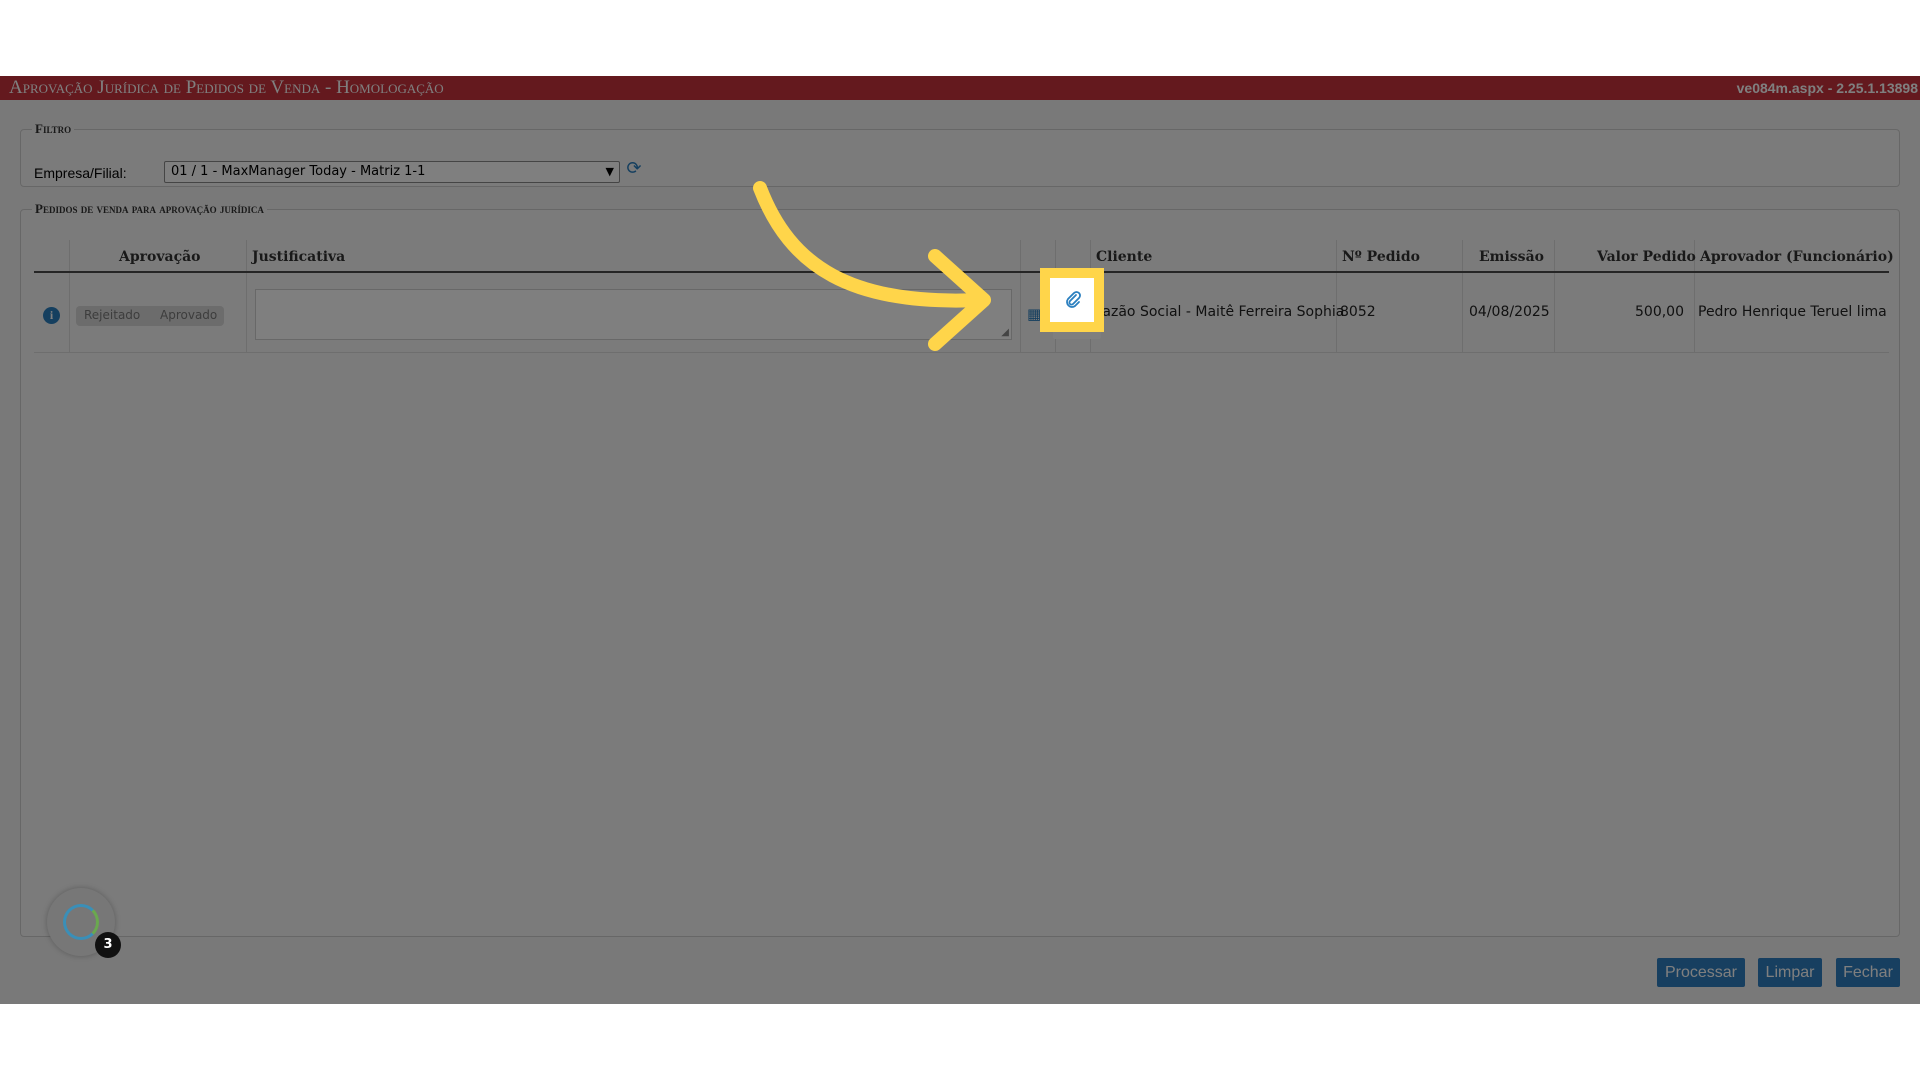 Image resolution: width=1920 pixels, height=1080 pixels. I want to click on notification-badge: 3, so click(108, 945).